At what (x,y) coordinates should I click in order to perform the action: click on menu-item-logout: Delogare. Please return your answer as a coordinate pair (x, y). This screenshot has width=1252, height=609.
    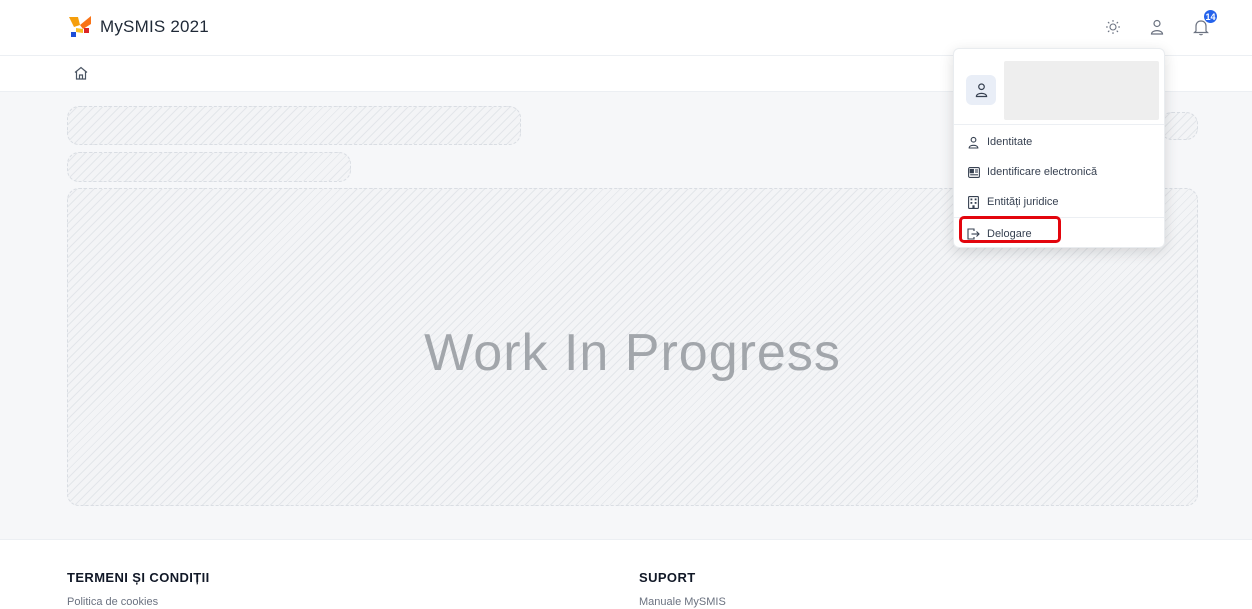
    Looking at the image, I should click on (1059, 234).